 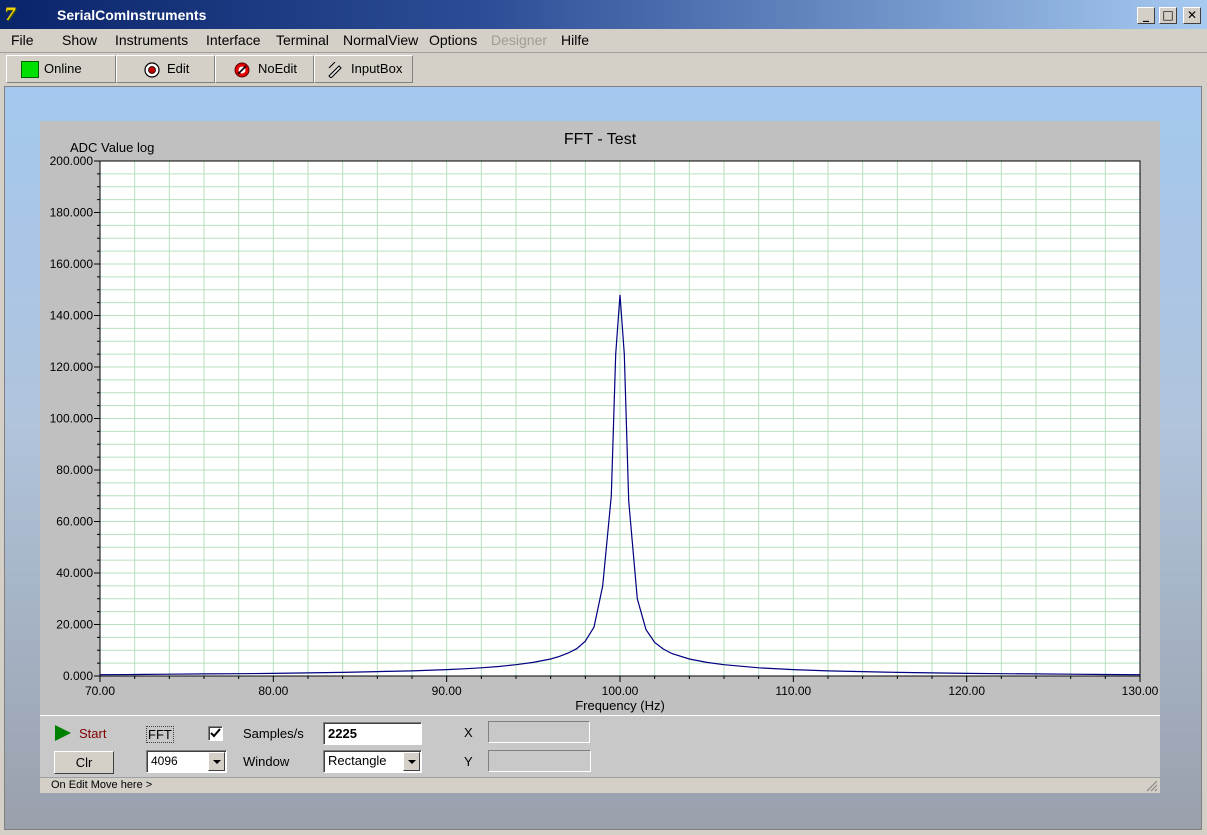 I want to click on edit-button: Edit, so click(x=165, y=69).